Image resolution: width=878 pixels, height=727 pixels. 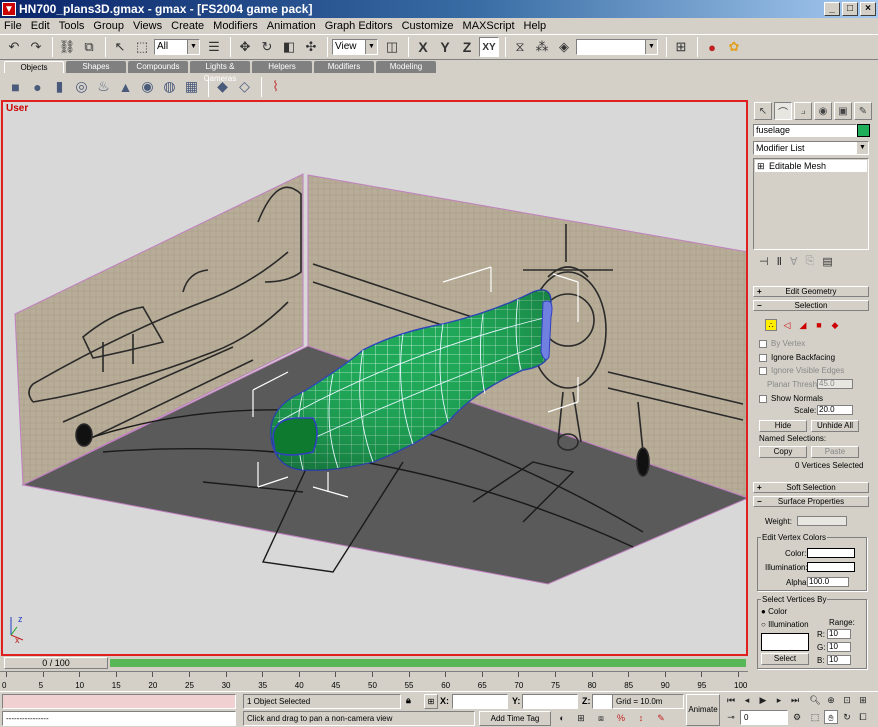 What do you see at coordinates (831, 553) in the screenshot?
I see `vertex-color-swatch` at bounding box center [831, 553].